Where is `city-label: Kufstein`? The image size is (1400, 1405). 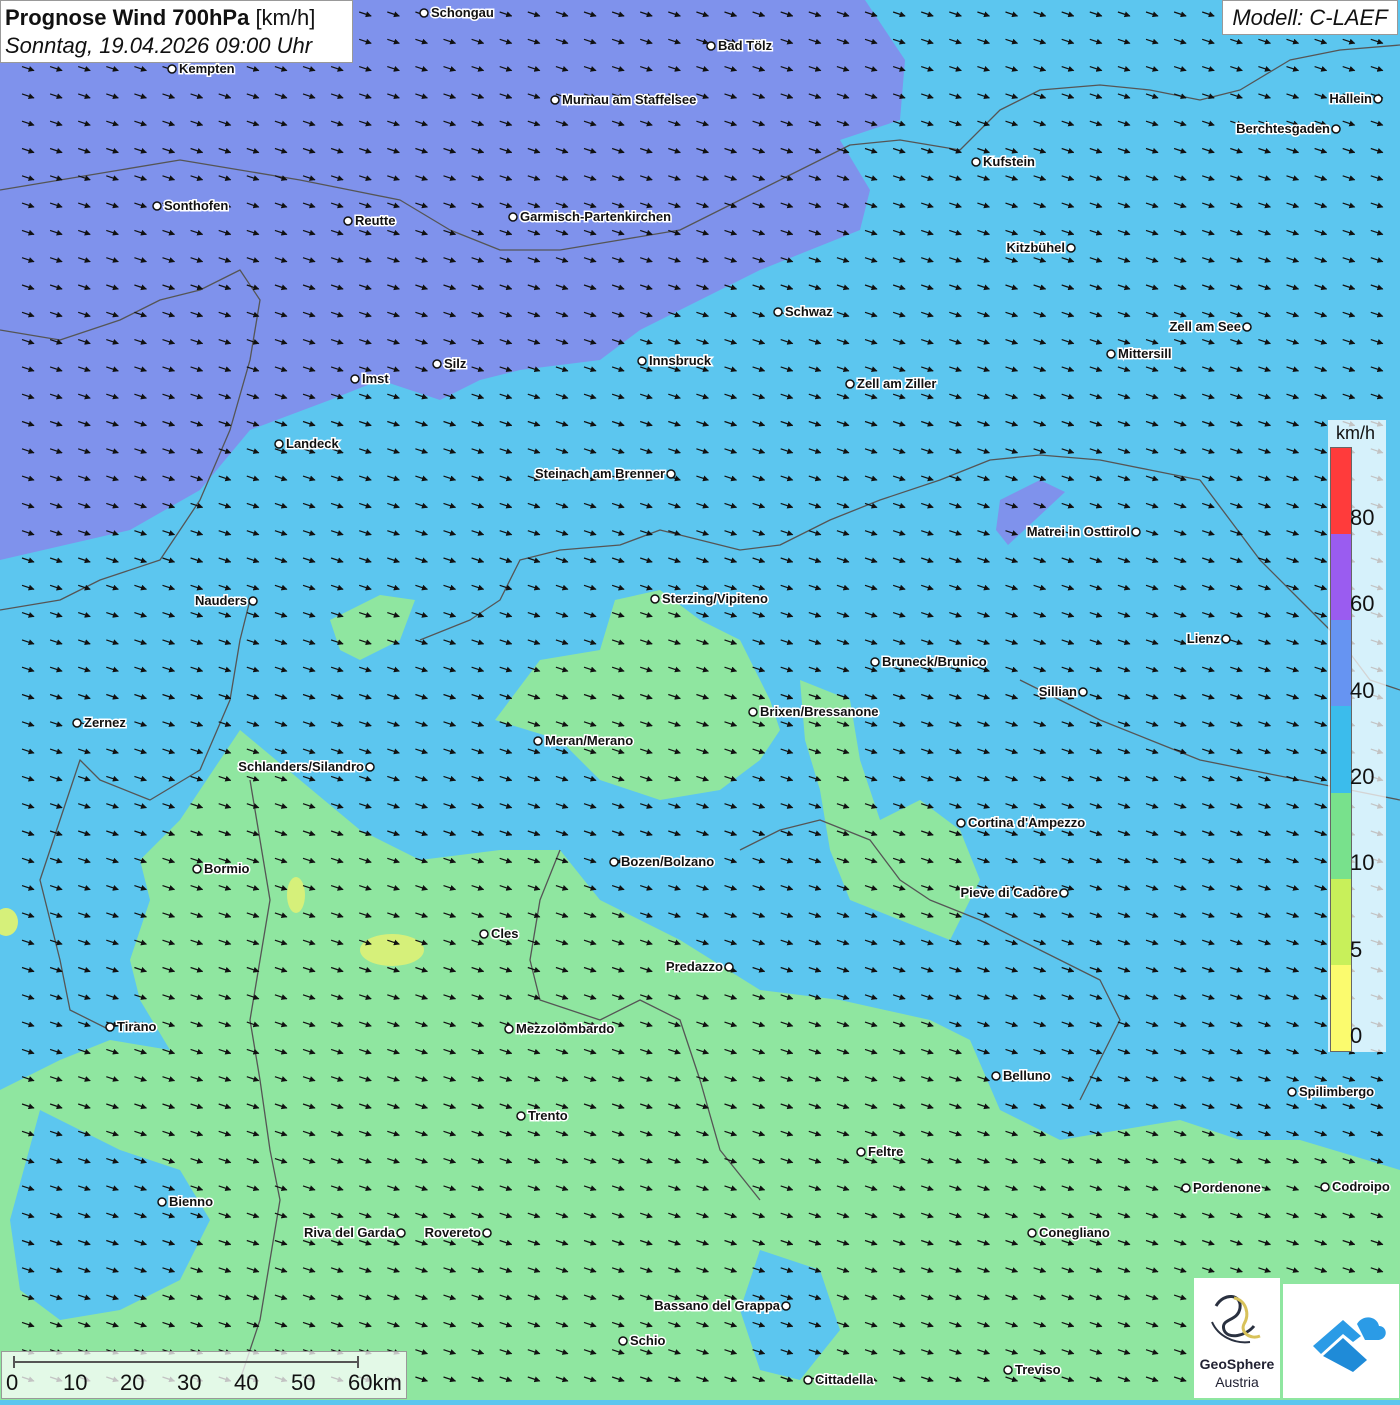 city-label: Kufstein is located at coordinates (1009, 161).